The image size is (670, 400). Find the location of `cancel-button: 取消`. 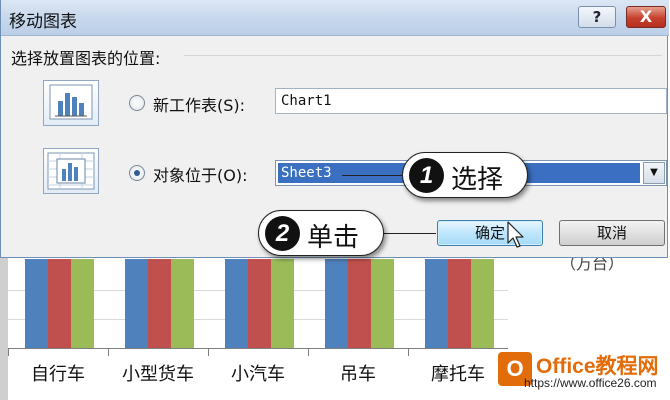

cancel-button: 取消 is located at coordinates (612, 233).